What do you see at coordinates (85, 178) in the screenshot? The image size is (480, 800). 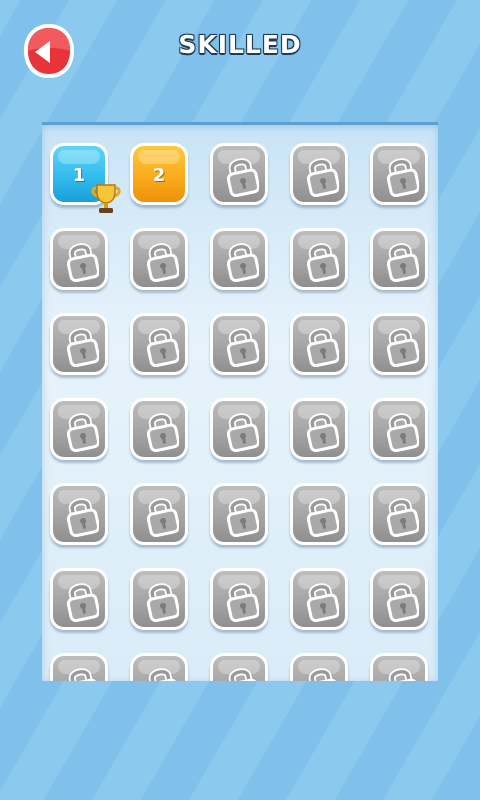 I see `level-1-button: 1` at bounding box center [85, 178].